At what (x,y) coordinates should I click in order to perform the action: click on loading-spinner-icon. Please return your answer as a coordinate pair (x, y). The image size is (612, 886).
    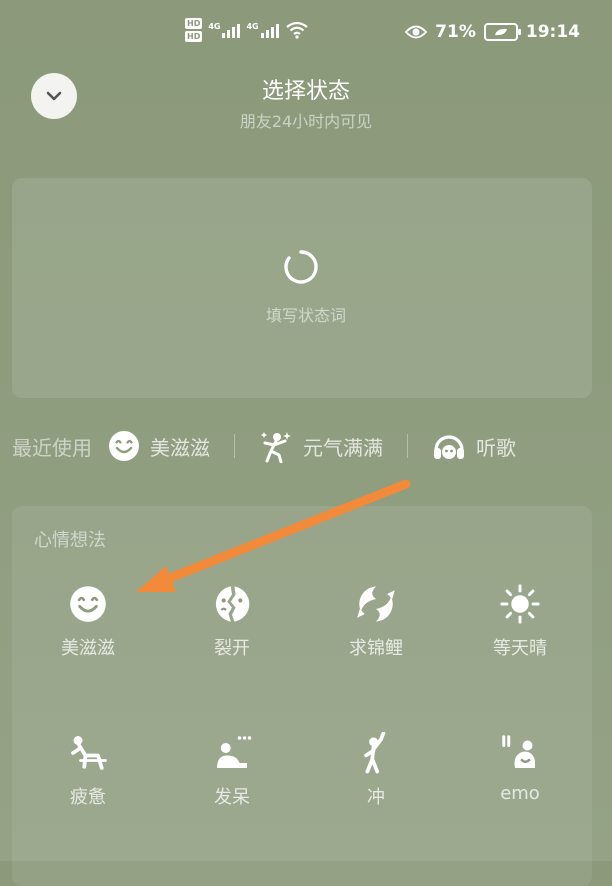
    Looking at the image, I should click on (301, 267).